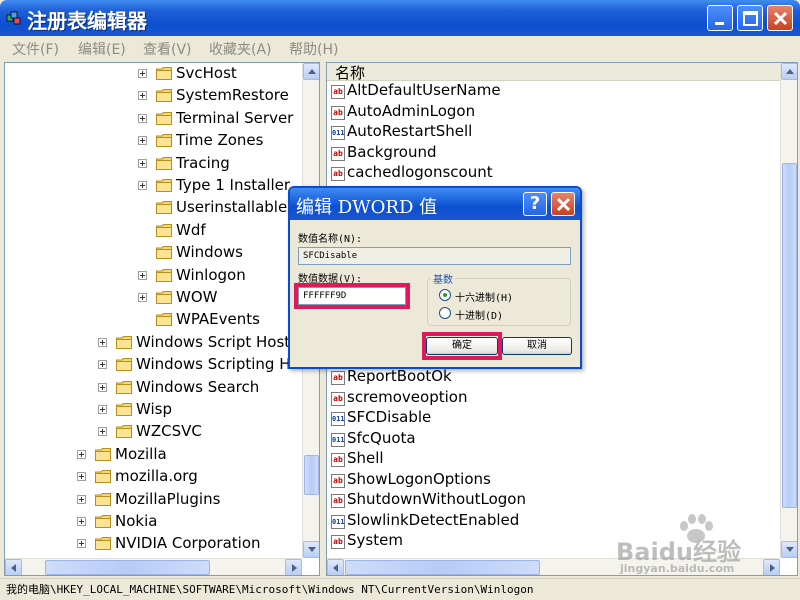 The width and height of the screenshot is (800, 600). What do you see at coordinates (239, 207) in the screenshot?
I see `tree-item-label: Userinstallable.d` at bounding box center [239, 207].